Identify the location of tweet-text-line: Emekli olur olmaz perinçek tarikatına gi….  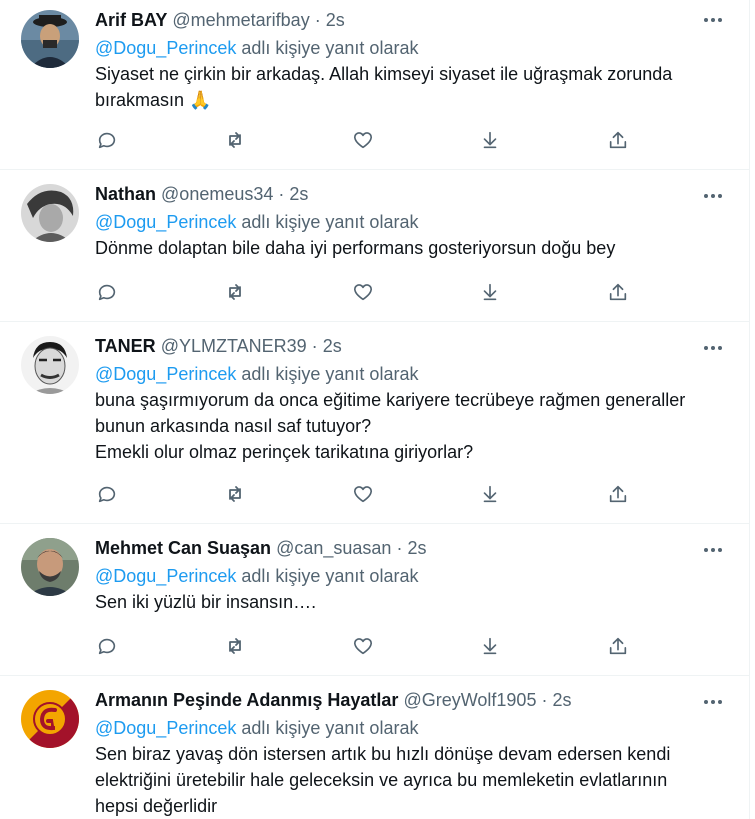
(284, 452).